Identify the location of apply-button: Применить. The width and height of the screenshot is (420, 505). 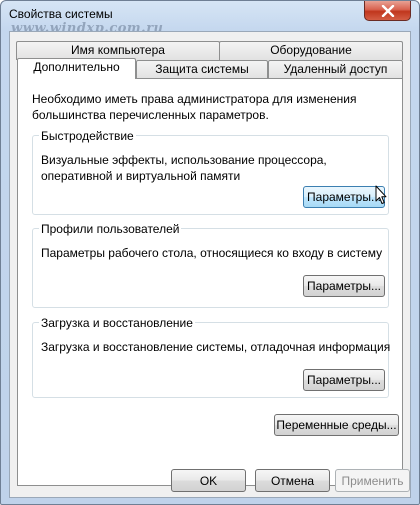
(372, 480).